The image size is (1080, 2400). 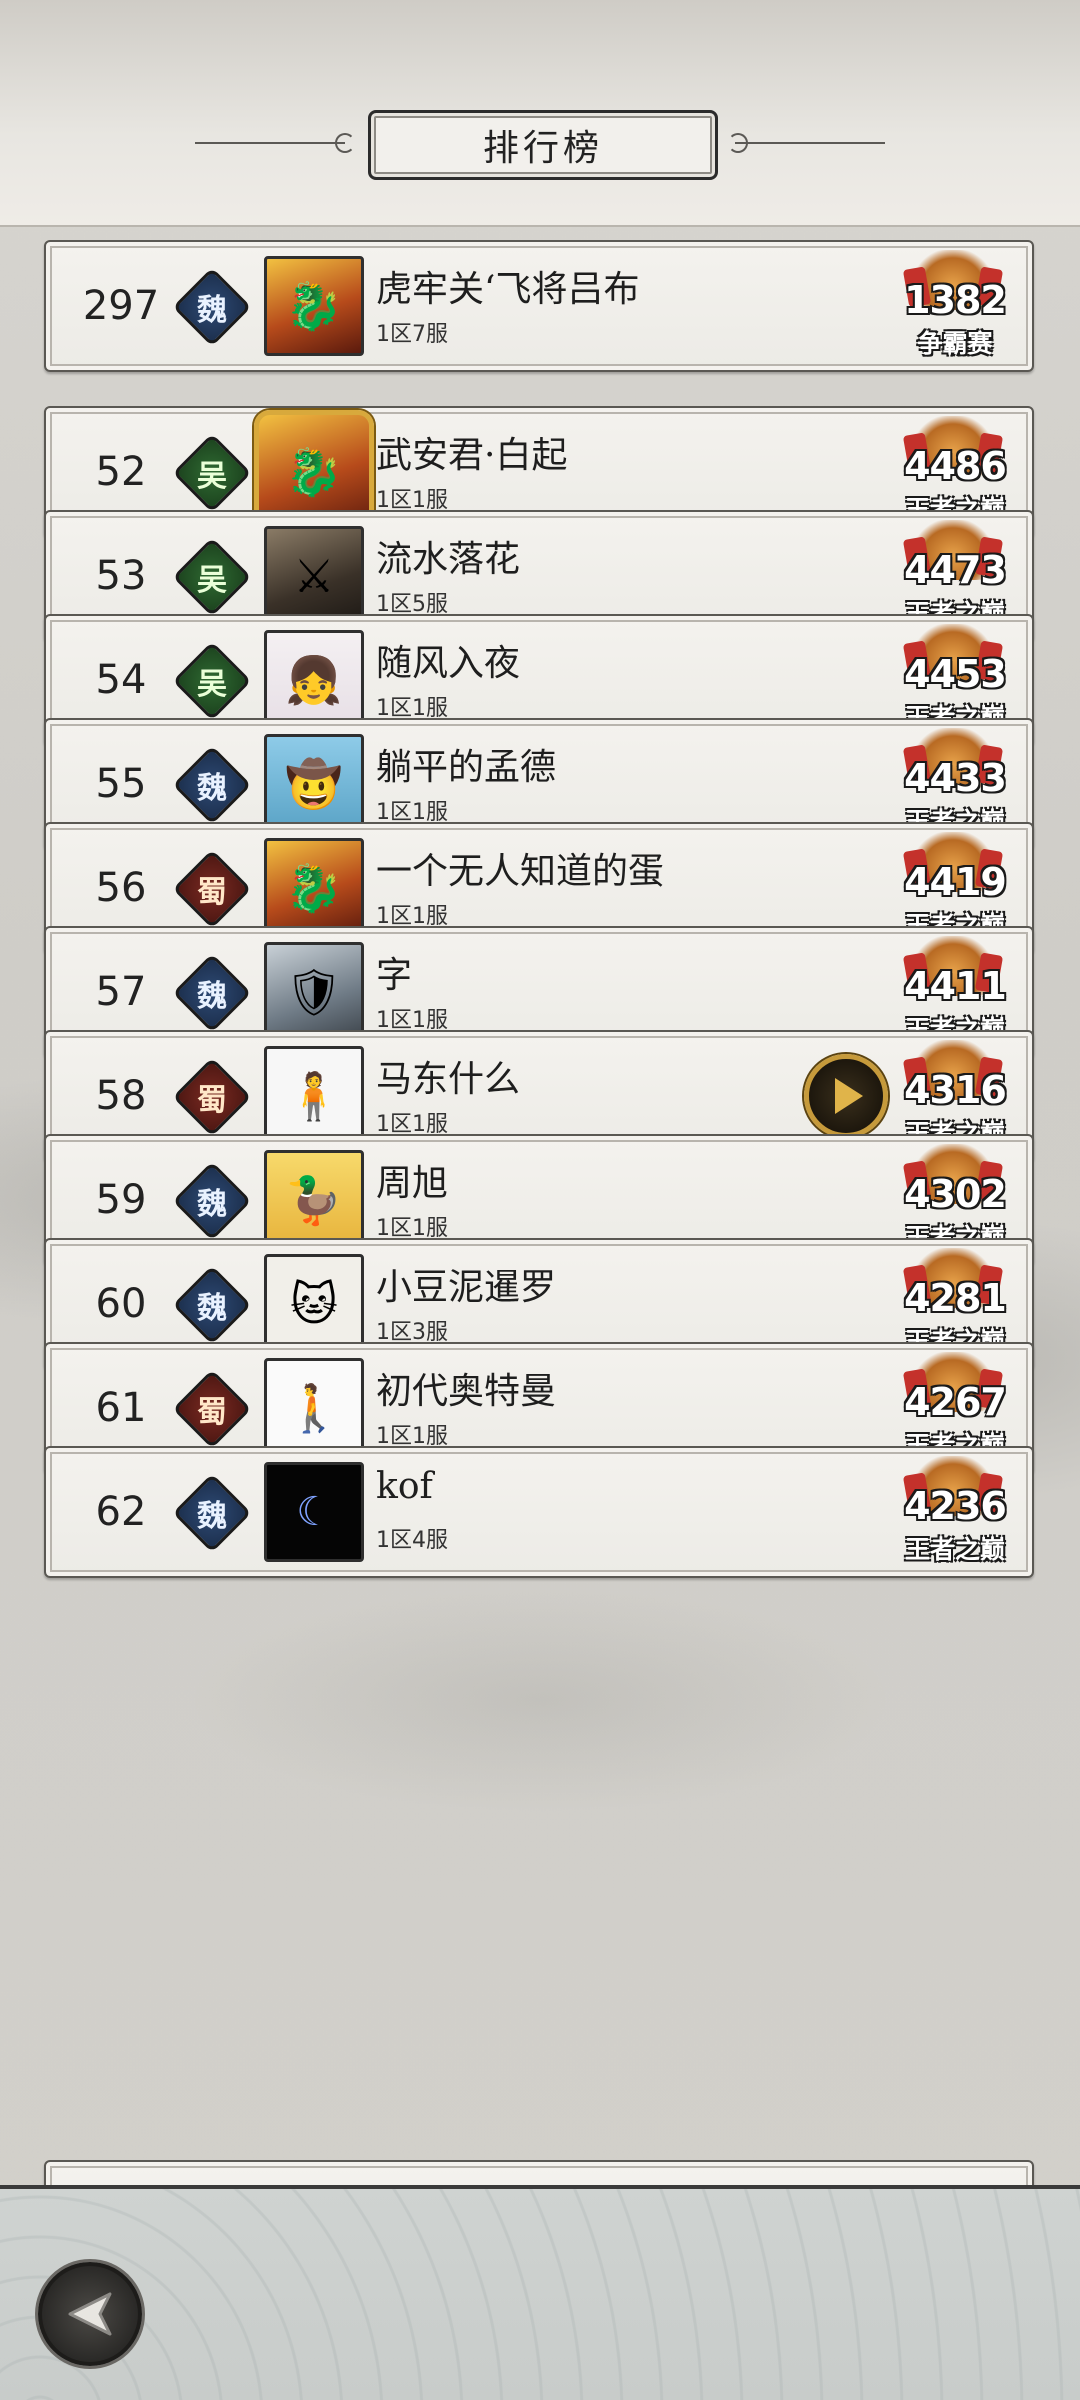 I want to click on avatar-image: 🐱, so click(x=314, y=1304).